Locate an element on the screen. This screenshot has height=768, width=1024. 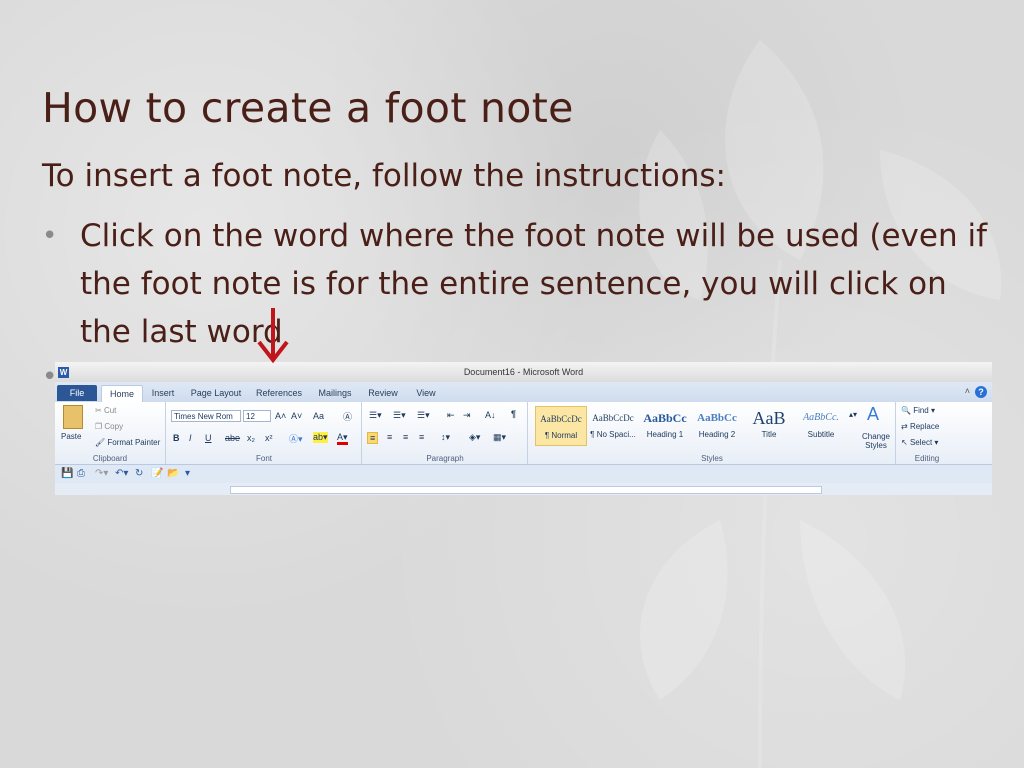
styles-label: Styles is located at coordinates (712, 458).